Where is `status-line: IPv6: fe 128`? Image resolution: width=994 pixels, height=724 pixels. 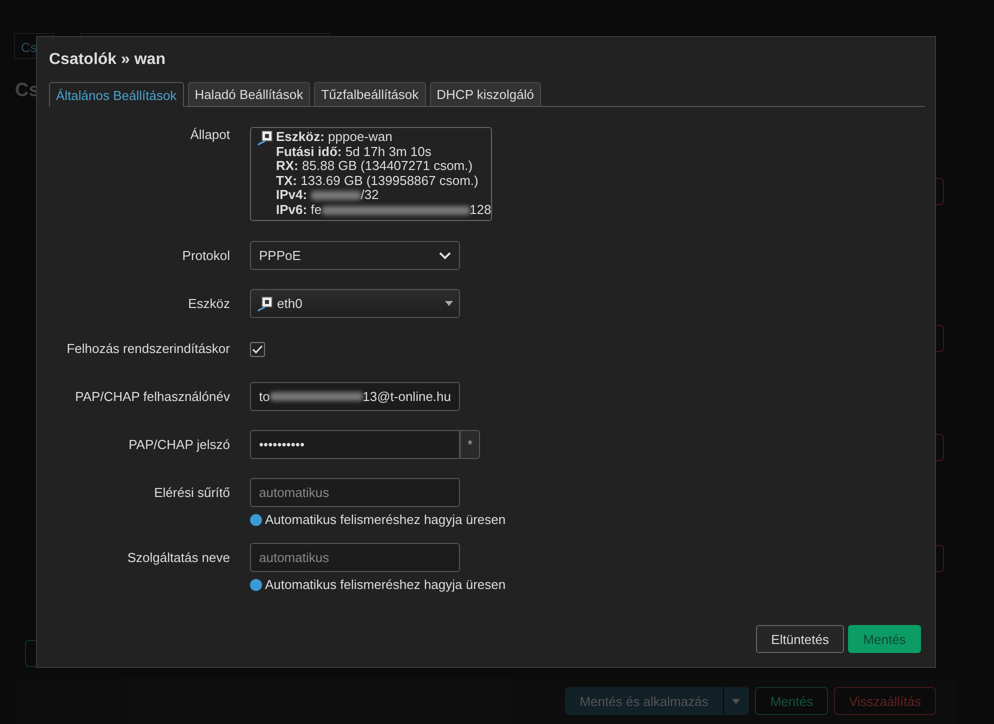
status-line: IPv6: fe 128 is located at coordinates (384, 209).